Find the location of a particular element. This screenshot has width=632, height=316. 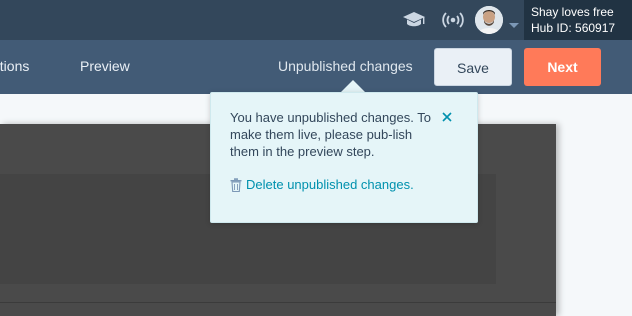

delete-unpublished-changes-link: Delete unpublished changes. is located at coordinates (322, 184).